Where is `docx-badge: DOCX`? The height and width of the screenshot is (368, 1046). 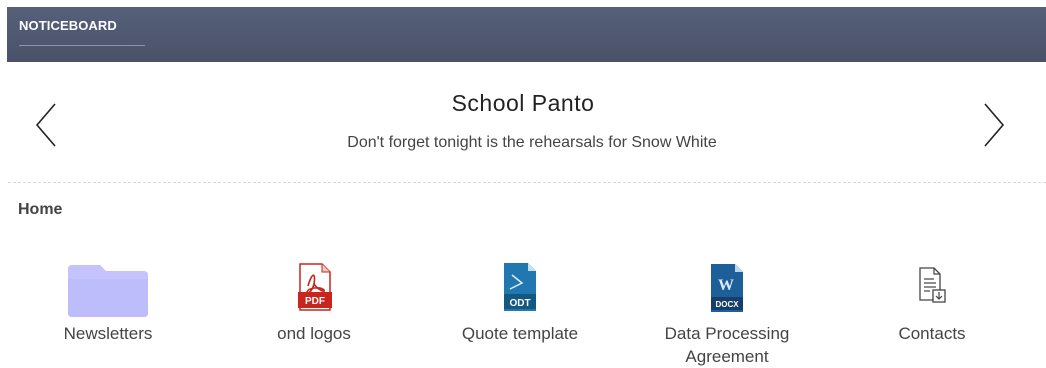
docx-badge: DOCX is located at coordinates (727, 304).